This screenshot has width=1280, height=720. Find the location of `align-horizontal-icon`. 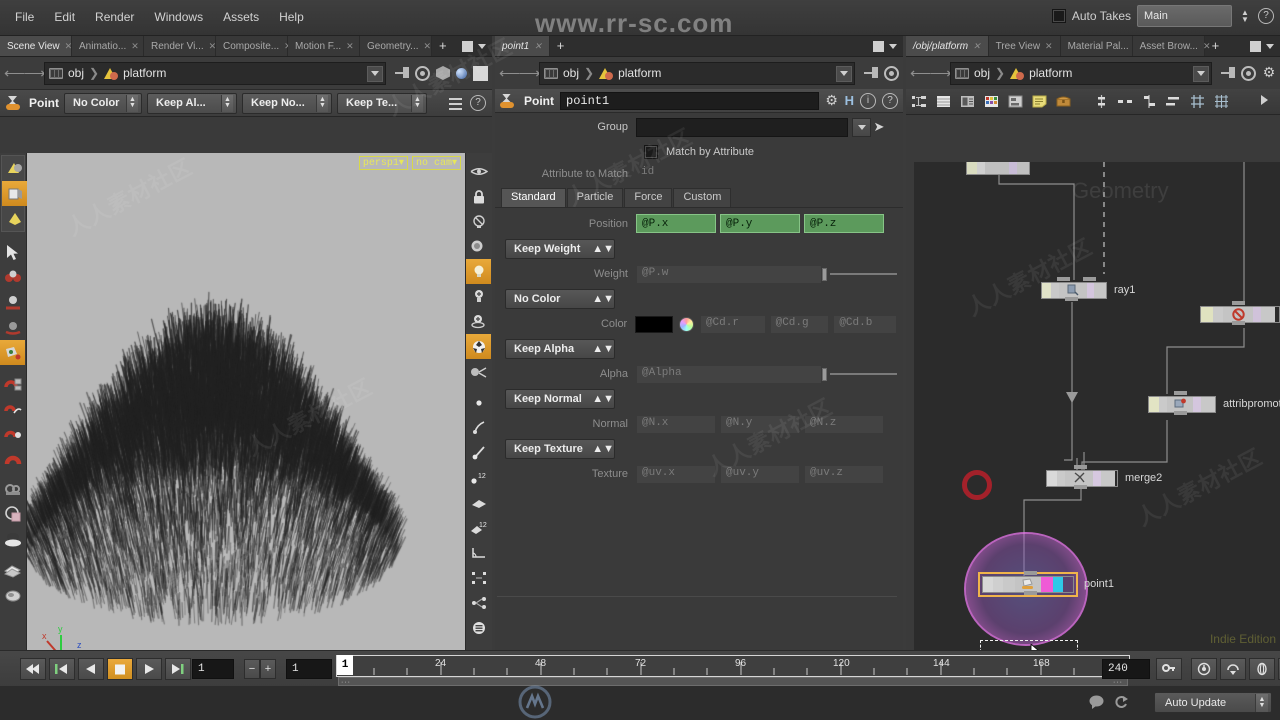

align-horizontal-icon is located at coordinates (1173, 101).